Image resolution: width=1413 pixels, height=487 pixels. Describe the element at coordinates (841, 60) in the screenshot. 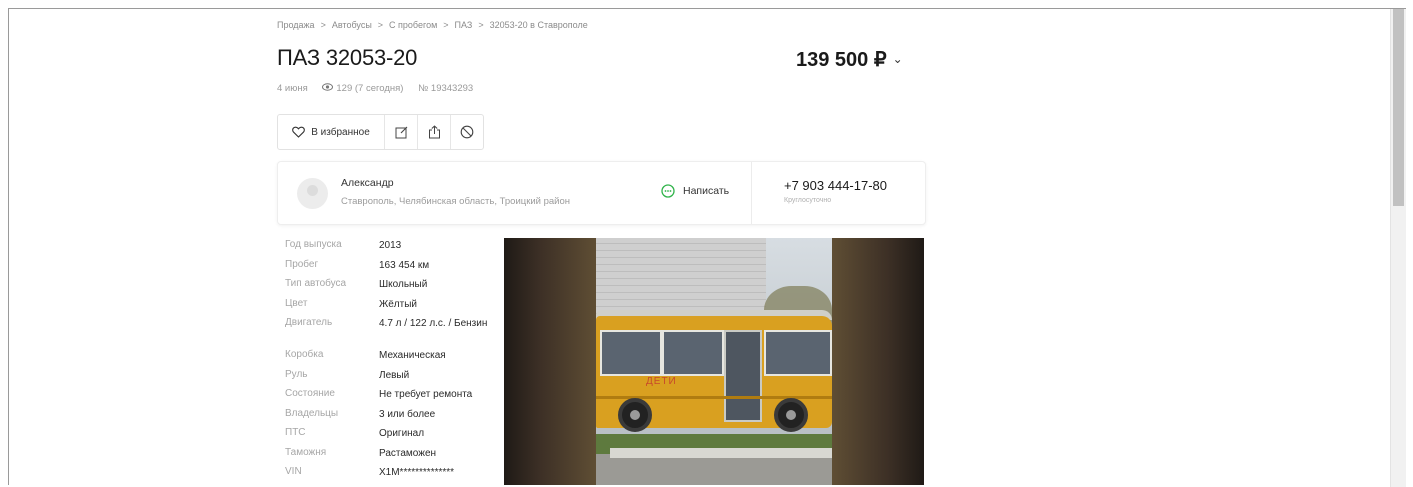

I see `price: 139 500 ₽` at that location.